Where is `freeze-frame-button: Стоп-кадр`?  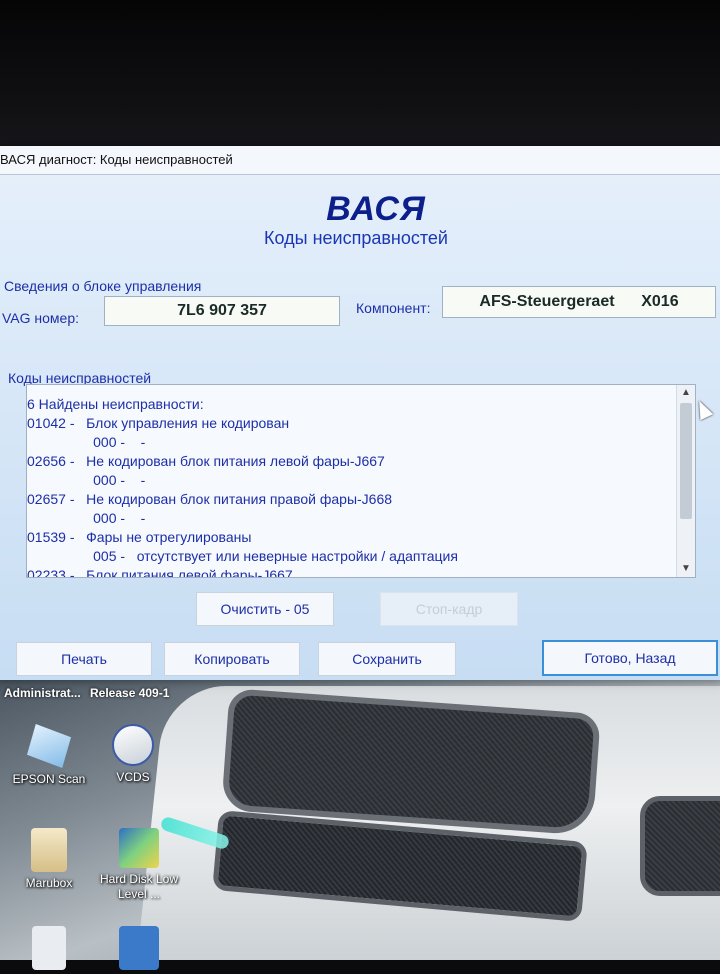
freeze-frame-button: Стоп-кадр is located at coordinates (449, 609).